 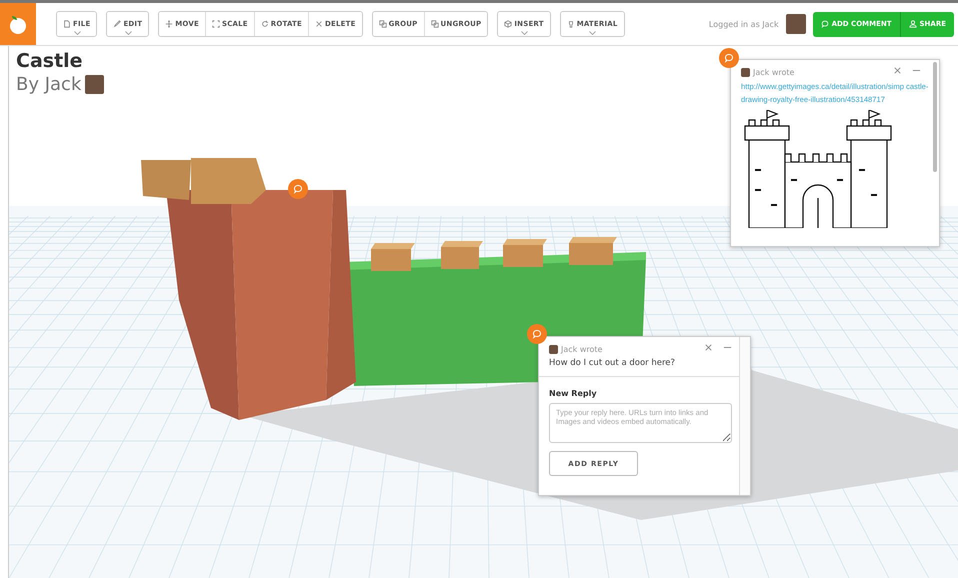 I want to click on person-icon, so click(x=912, y=24).